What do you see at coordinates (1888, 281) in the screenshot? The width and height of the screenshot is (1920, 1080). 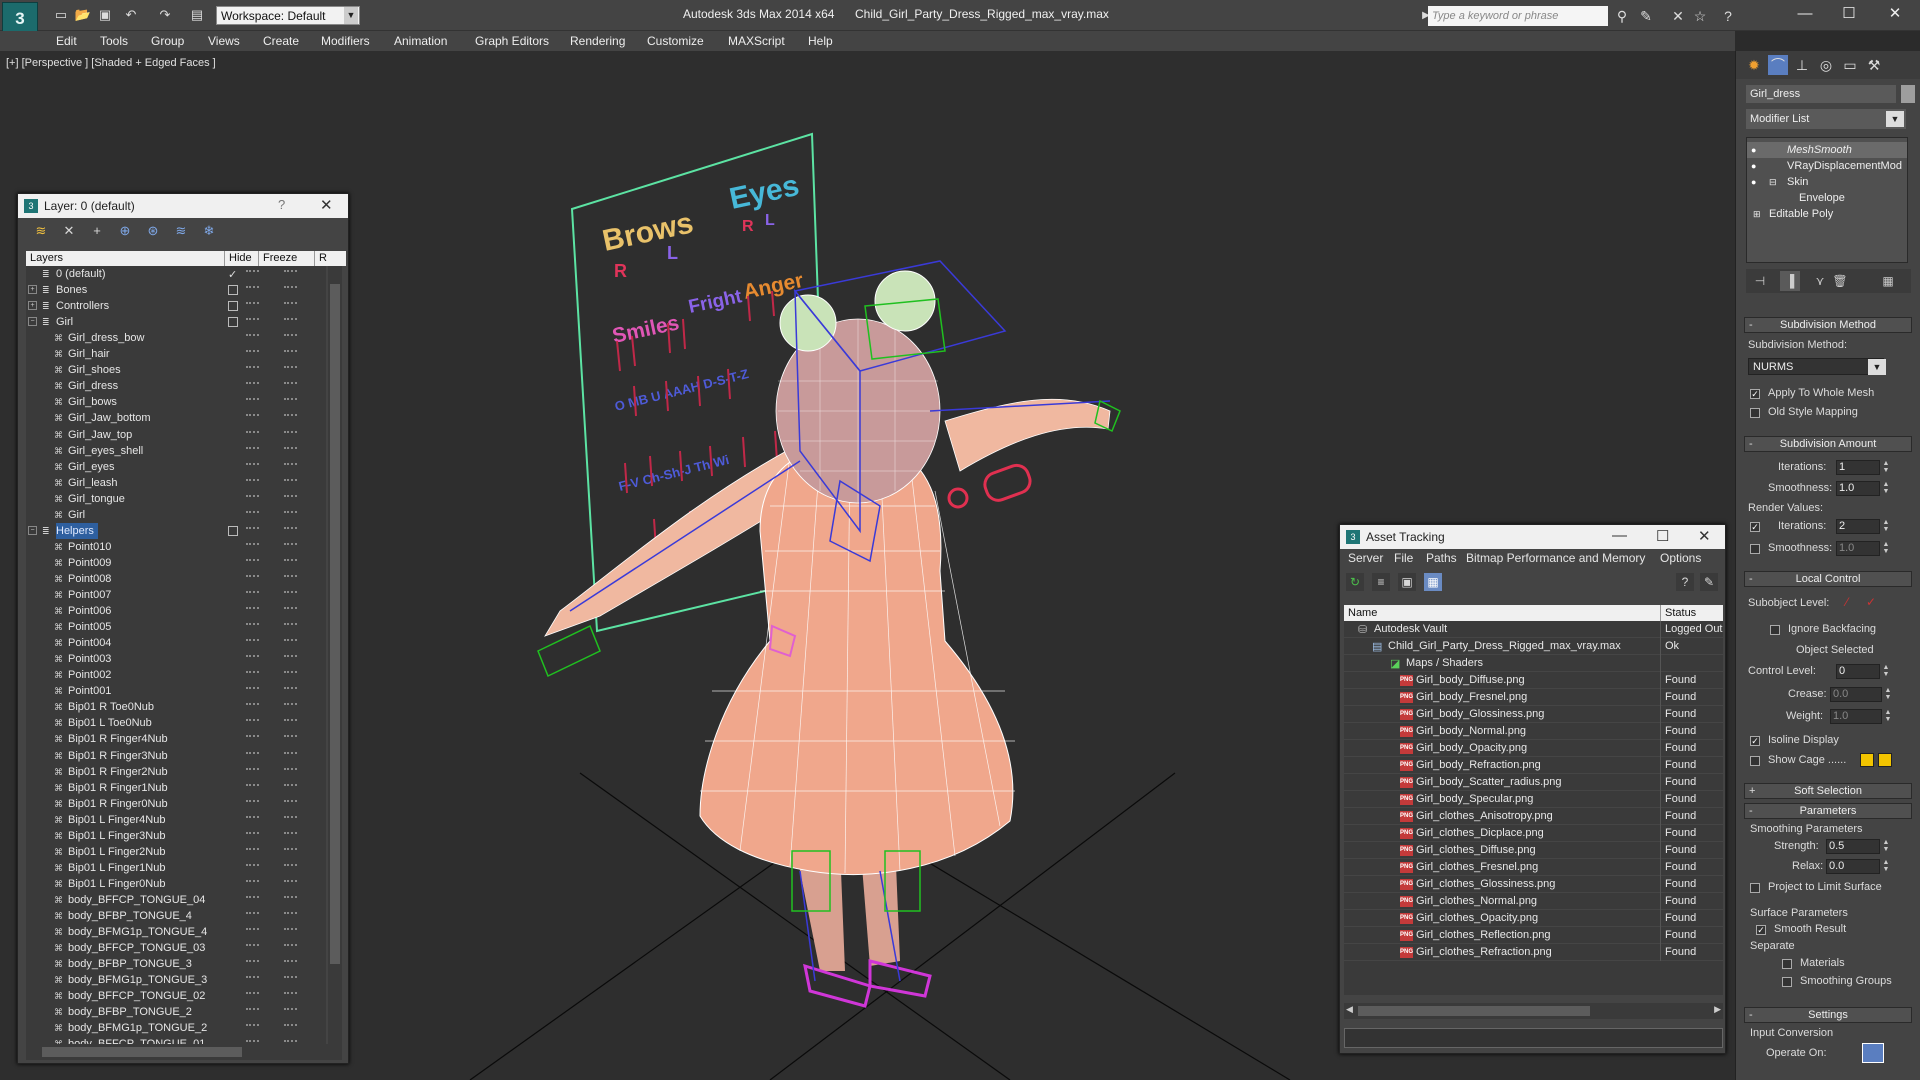 I see `configure-sets-icon: ▦` at bounding box center [1888, 281].